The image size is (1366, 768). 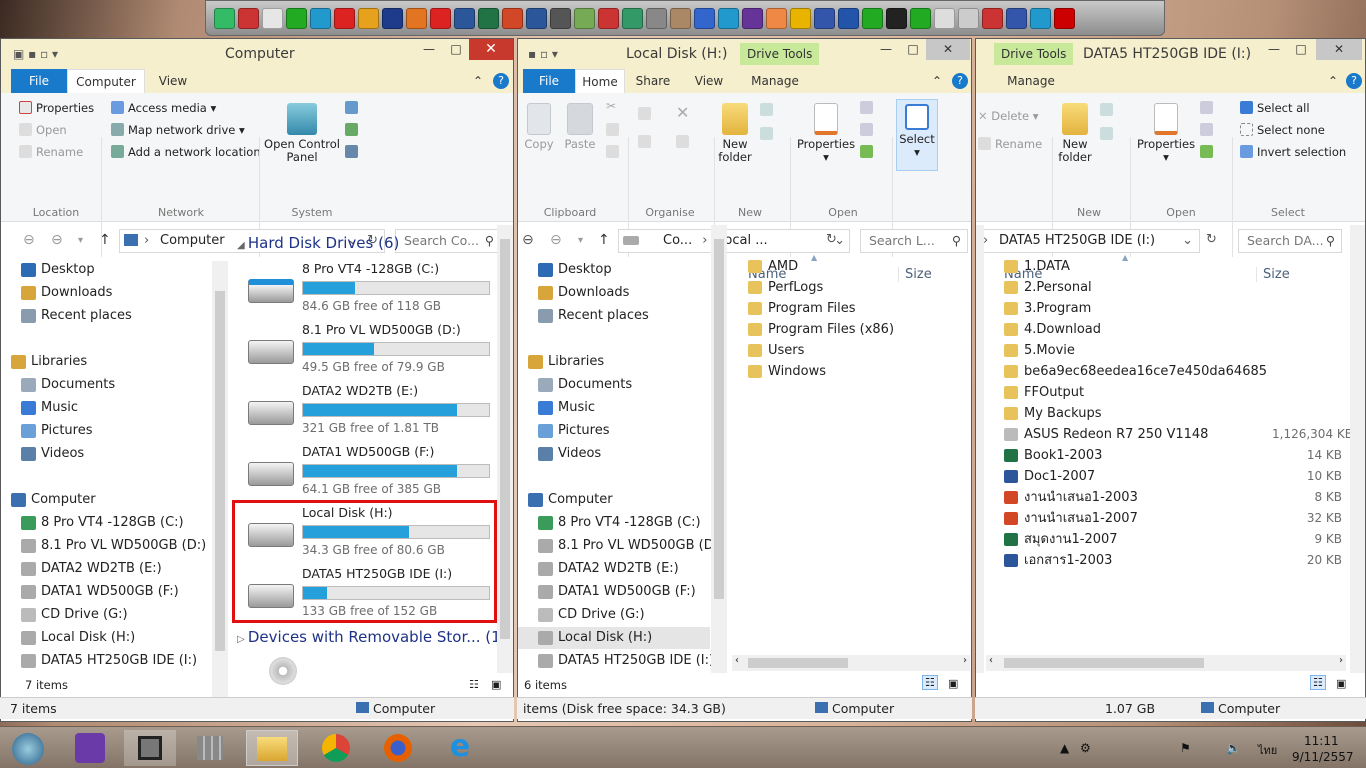 I want to click on language-indicator: ไทย, so click(x=1267, y=750).